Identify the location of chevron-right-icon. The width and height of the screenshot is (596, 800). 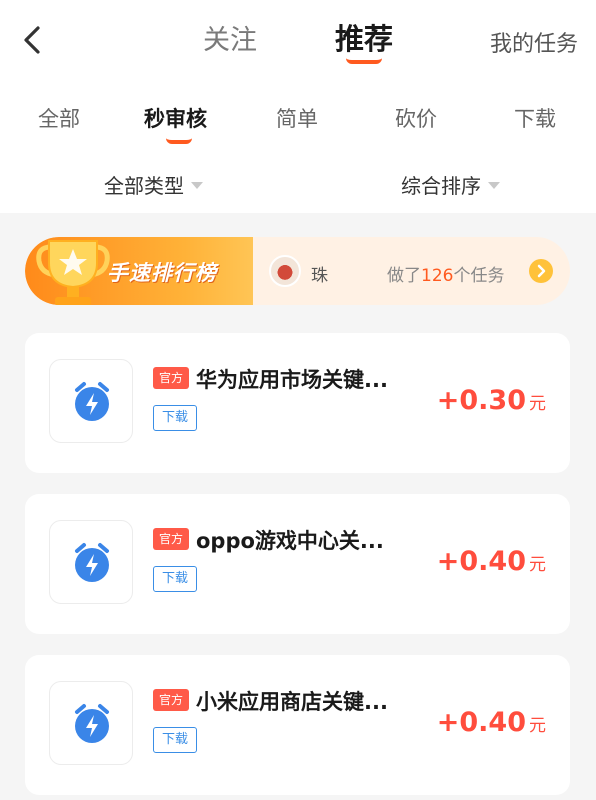
(541, 271).